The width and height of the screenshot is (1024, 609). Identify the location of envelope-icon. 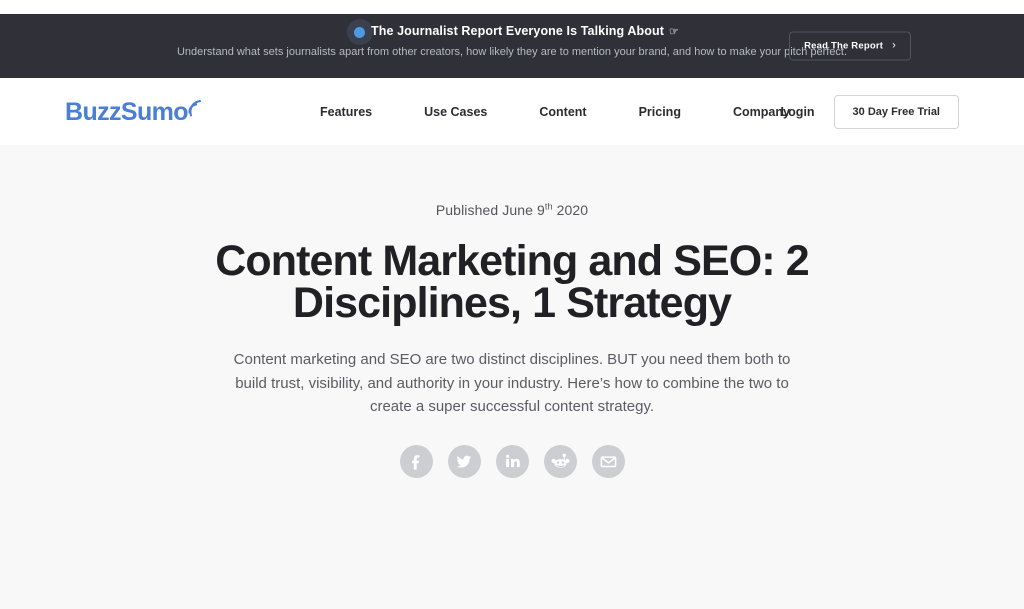
(608, 461).